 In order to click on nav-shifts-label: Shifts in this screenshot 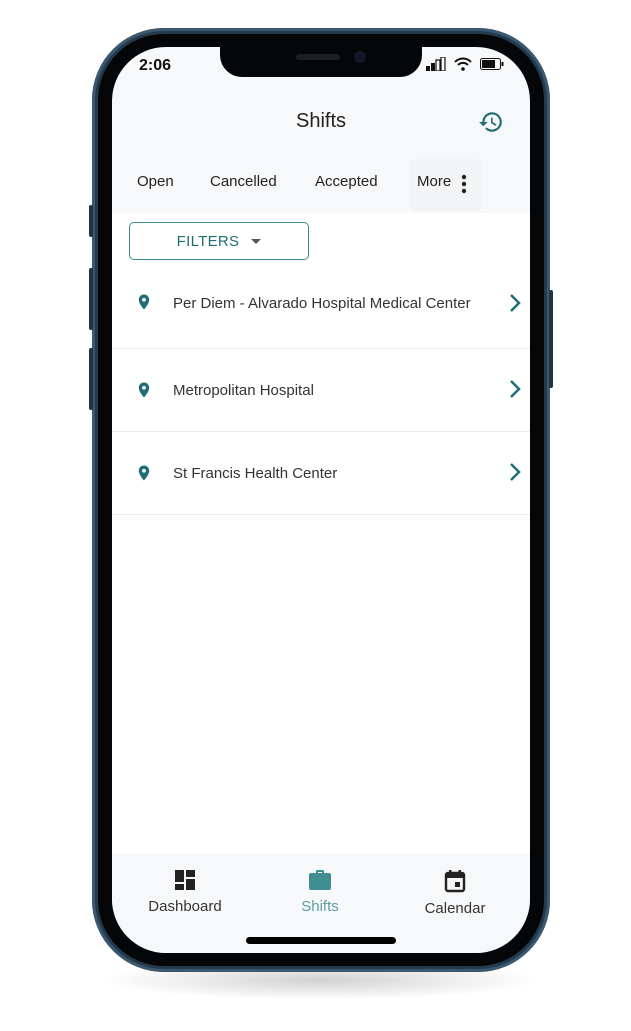, I will do `click(320, 906)`.